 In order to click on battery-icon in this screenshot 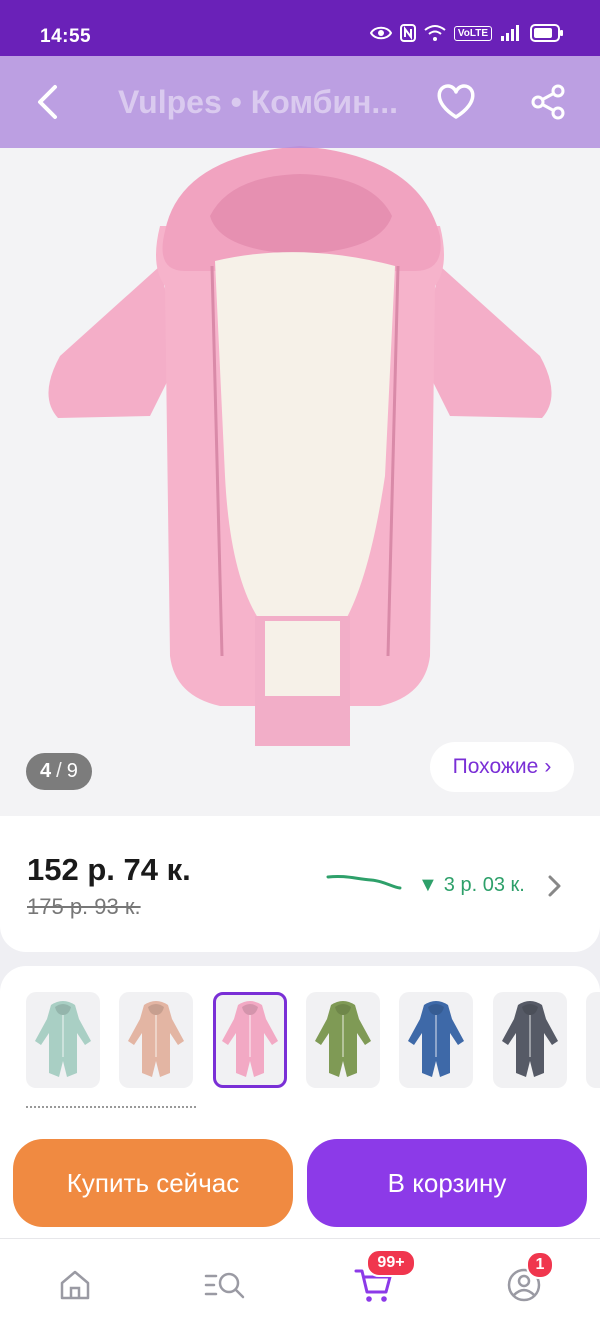, I will do `click(546, 33)`.